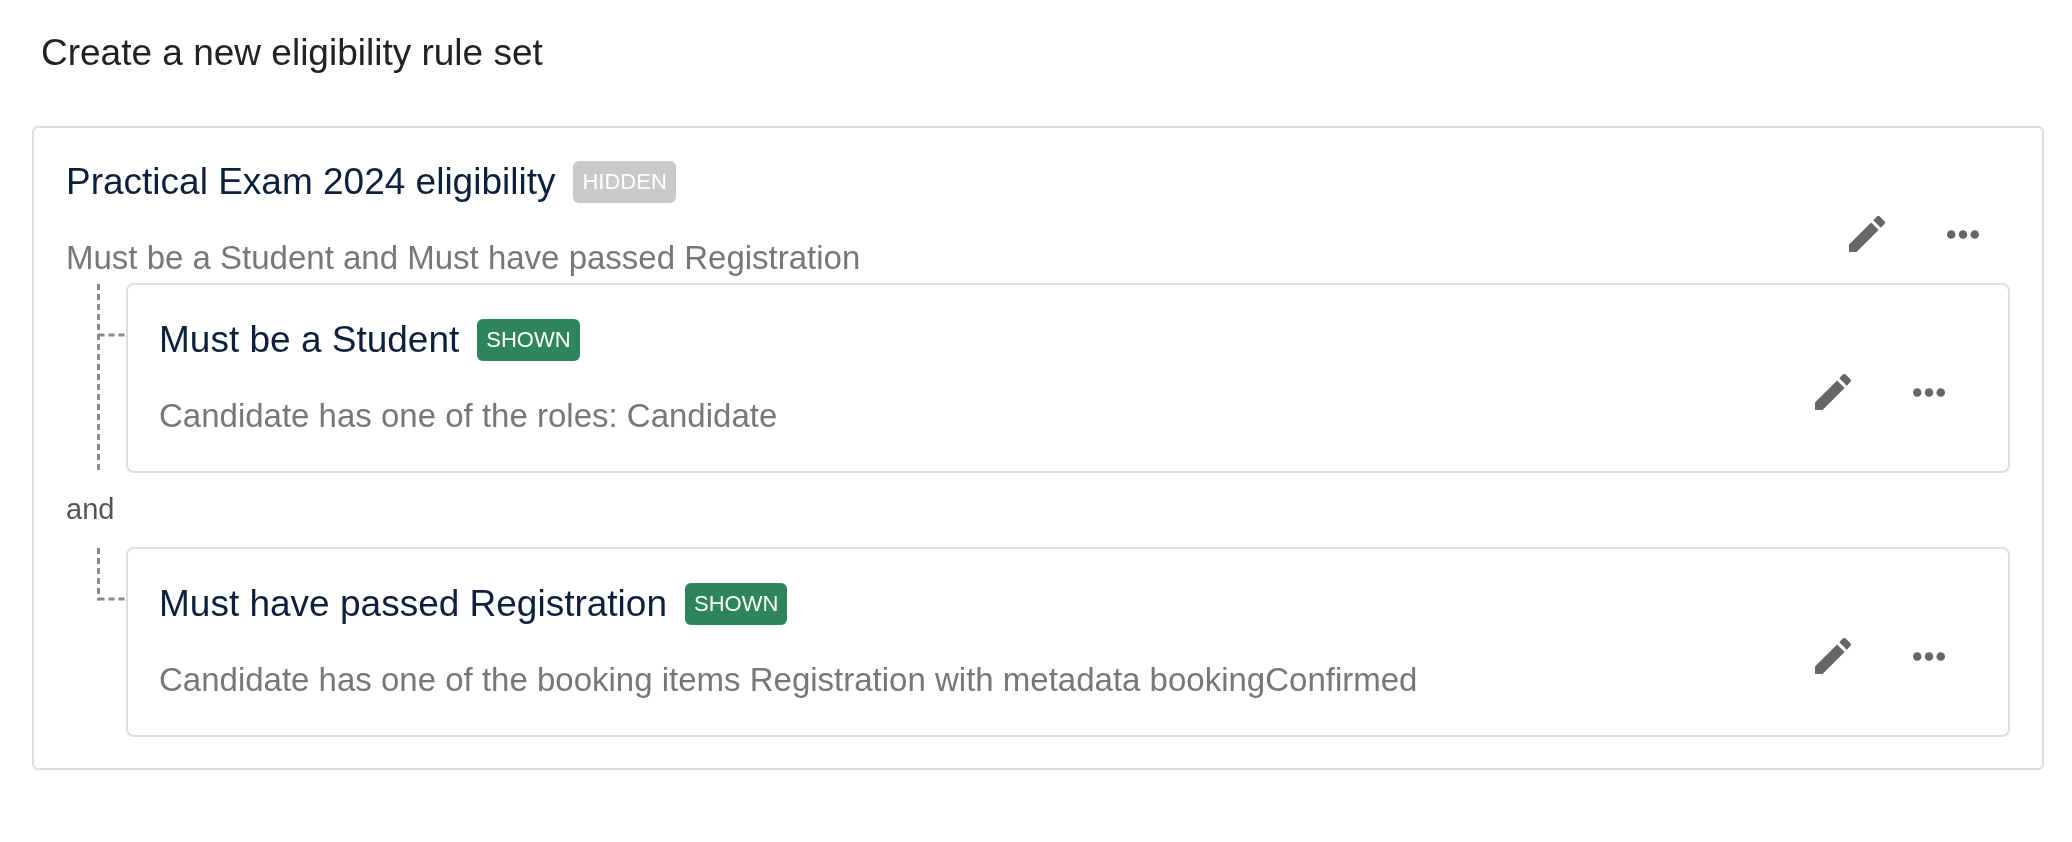 This screenshot has width=2072, height=842. I want to click on rule-set-title: Practical Exam 2024 eligibility, so click(311, 182).